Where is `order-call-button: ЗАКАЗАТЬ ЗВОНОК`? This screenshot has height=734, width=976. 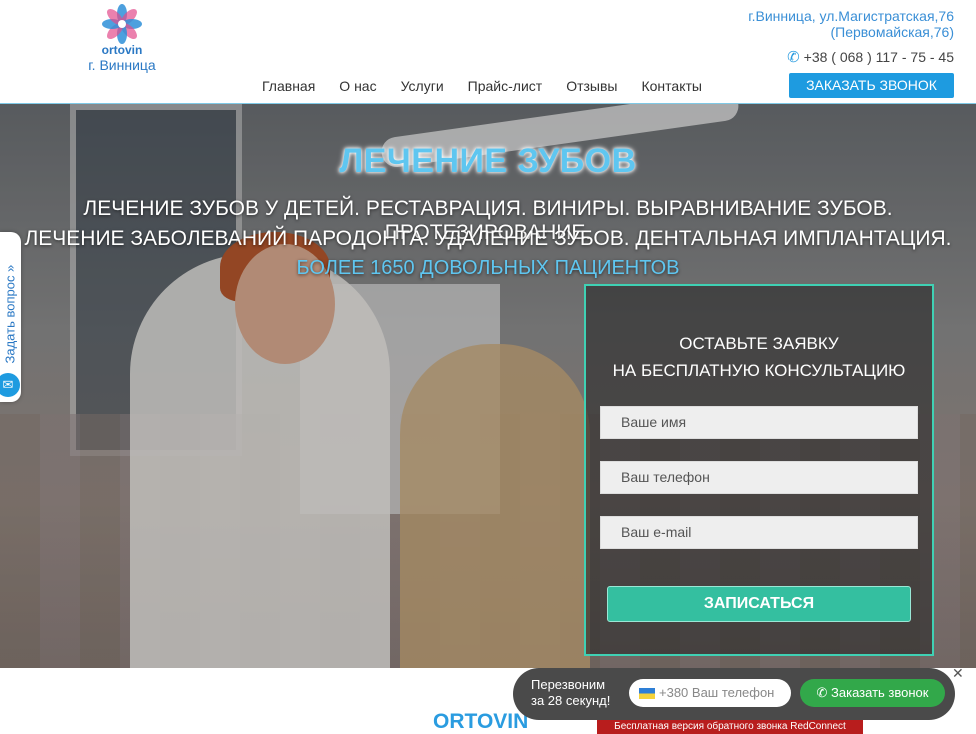 order-call-button: ЗАКАЗАТЬ ЗВОНОК is located at coordinates (871, 85).